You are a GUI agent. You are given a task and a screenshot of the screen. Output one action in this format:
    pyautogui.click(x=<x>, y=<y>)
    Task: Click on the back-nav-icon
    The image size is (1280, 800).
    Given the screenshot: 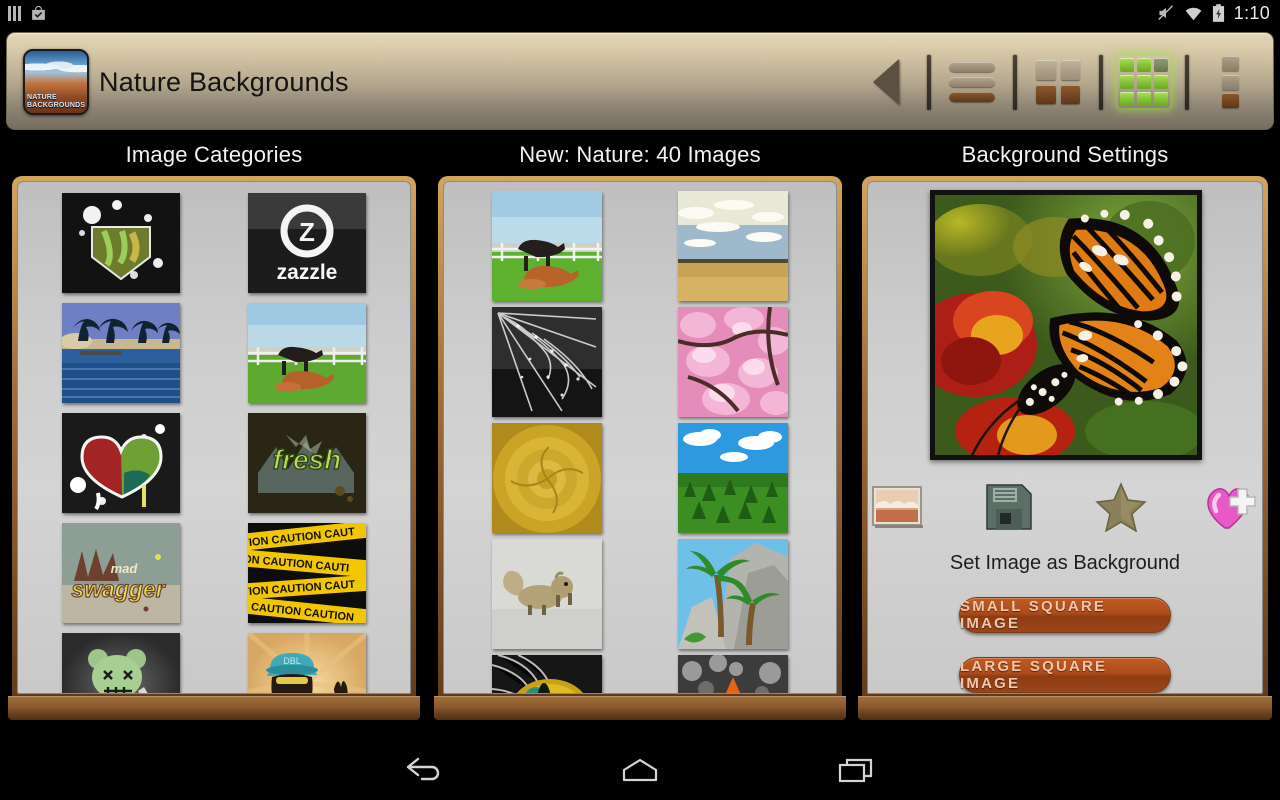 What is the action you would take?
    pyautogui.click(x=424, y=770)
    